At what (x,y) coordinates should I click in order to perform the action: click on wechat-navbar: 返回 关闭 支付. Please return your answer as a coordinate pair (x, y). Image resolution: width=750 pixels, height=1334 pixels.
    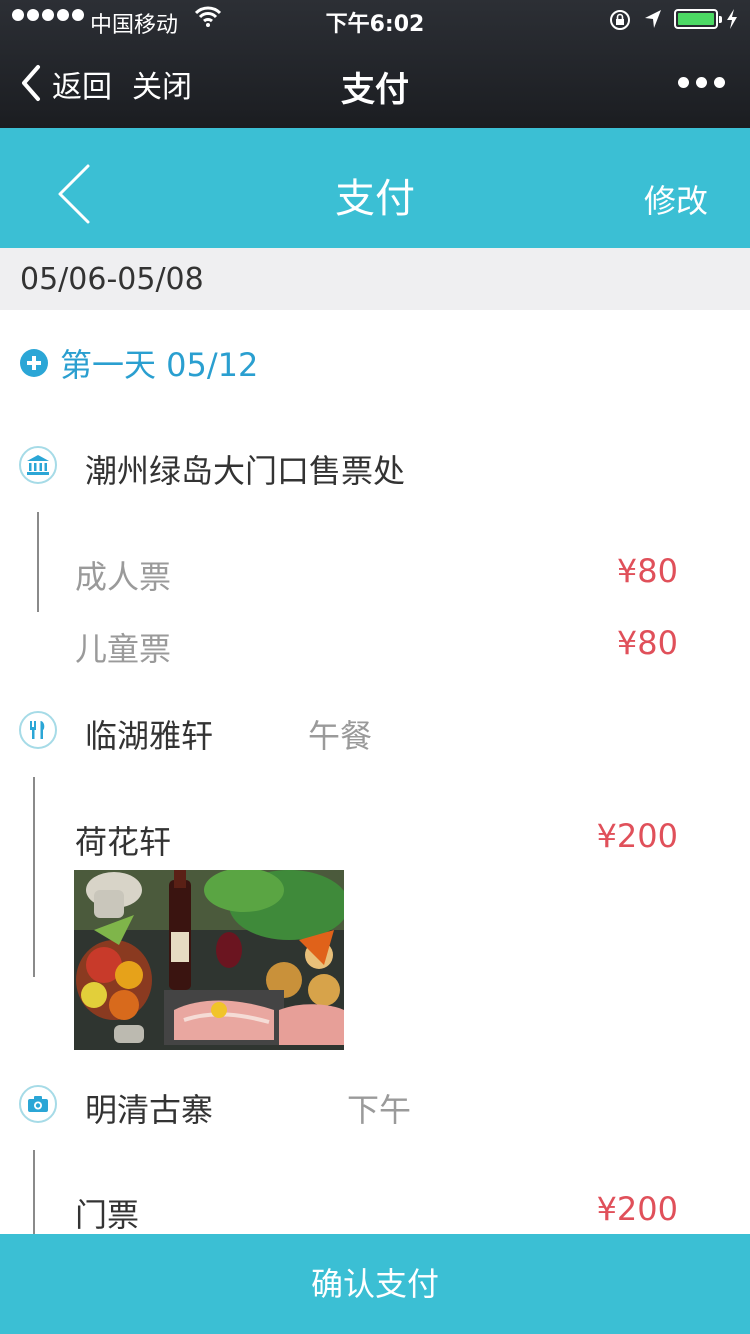
    Looking at the image, I should click on (375, 84).